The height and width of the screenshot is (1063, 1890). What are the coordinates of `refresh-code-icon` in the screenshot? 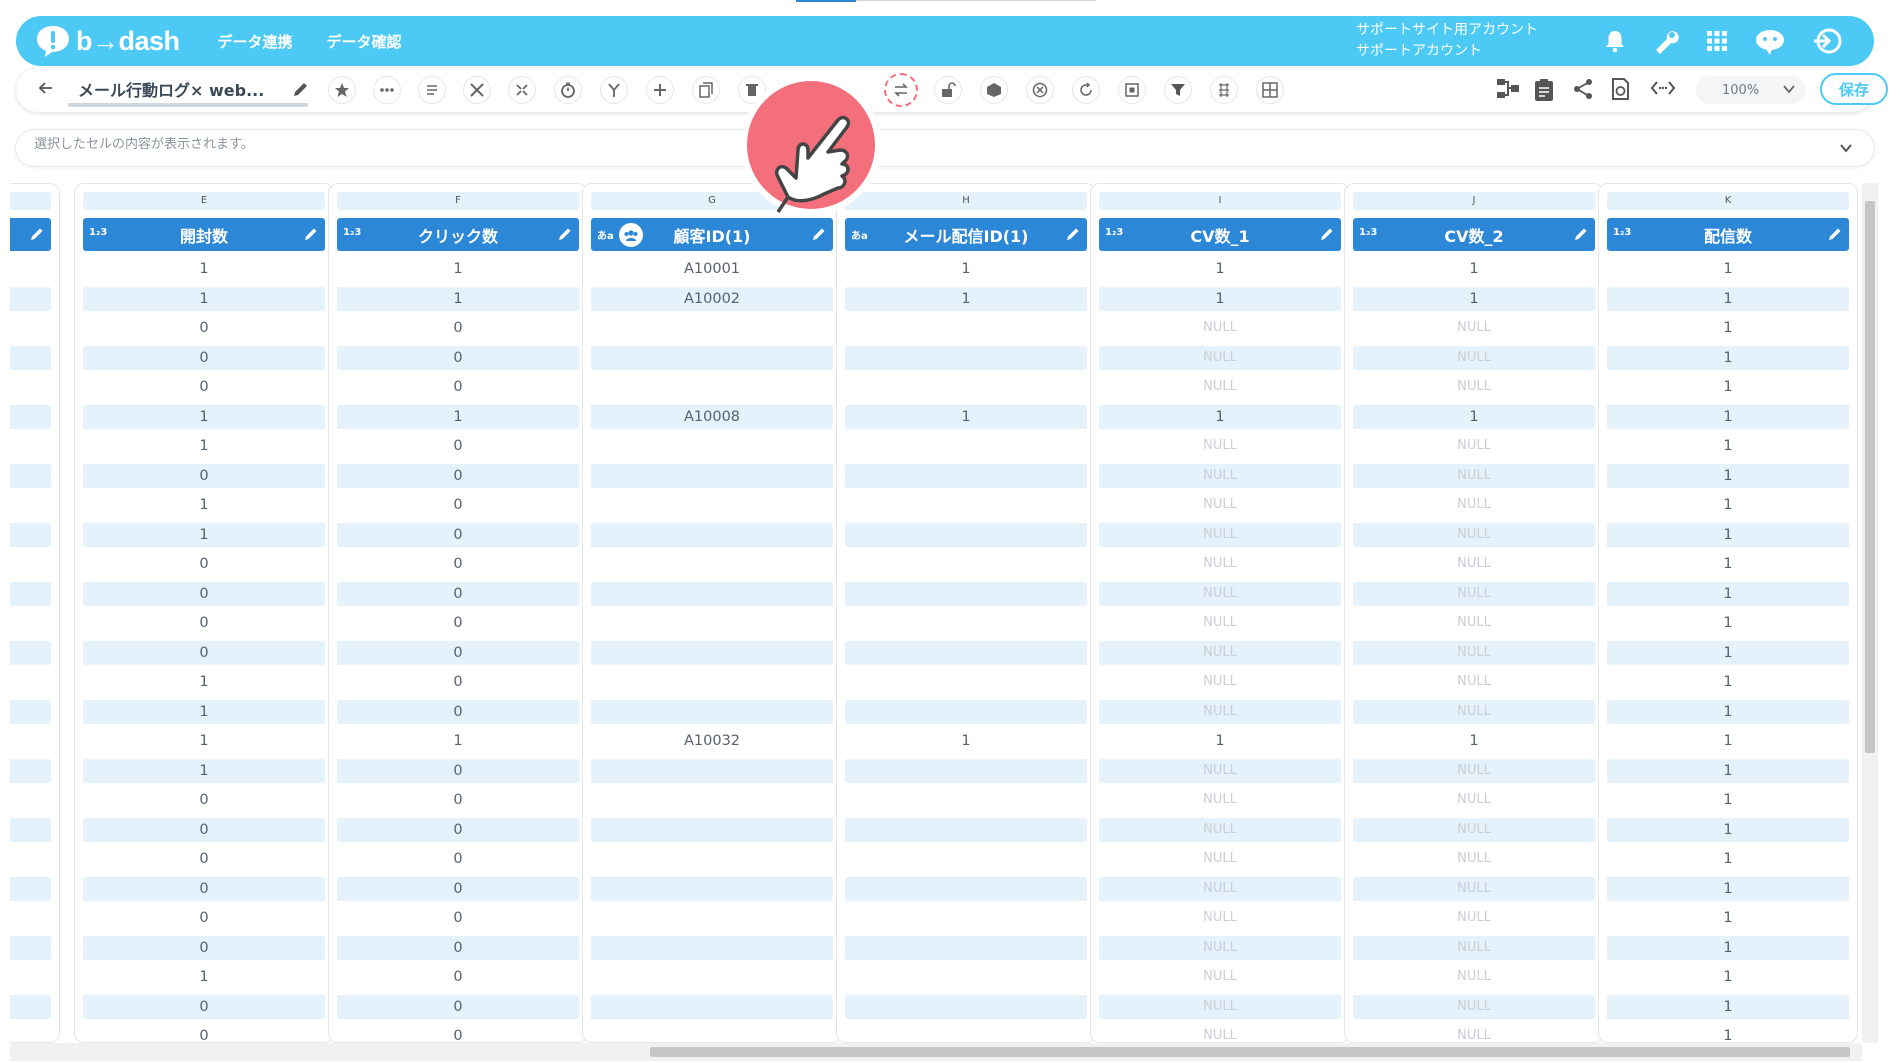 It's located at (1086, 90).